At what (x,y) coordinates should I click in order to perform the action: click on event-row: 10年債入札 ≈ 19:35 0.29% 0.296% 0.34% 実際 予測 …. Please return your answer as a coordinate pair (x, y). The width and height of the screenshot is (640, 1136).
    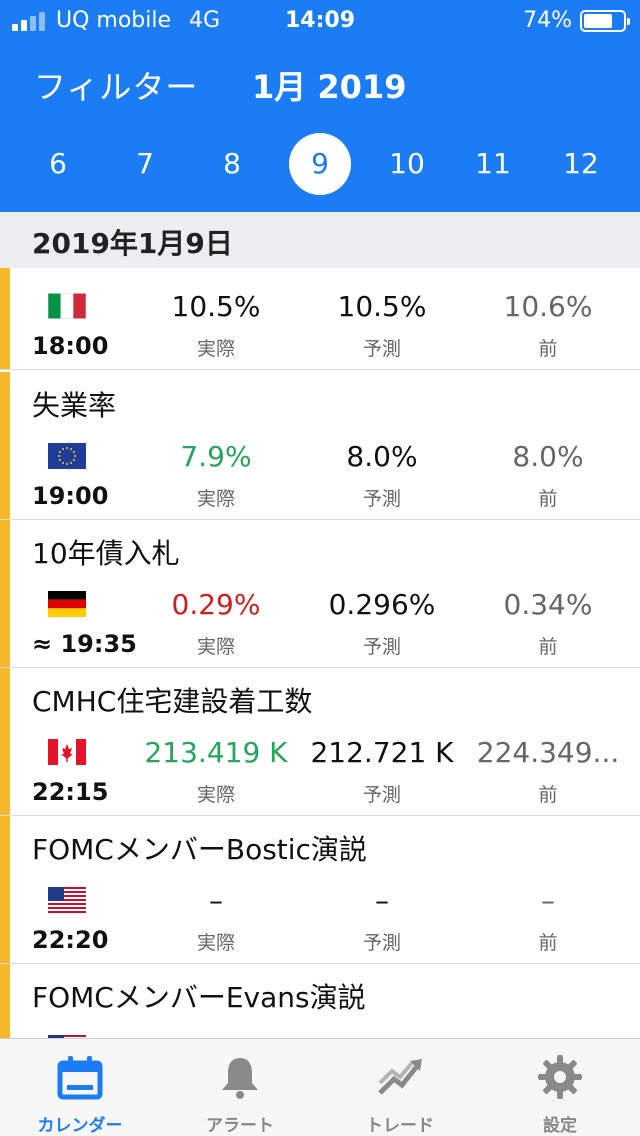
    Looking at the image, I should click on (320, 594).